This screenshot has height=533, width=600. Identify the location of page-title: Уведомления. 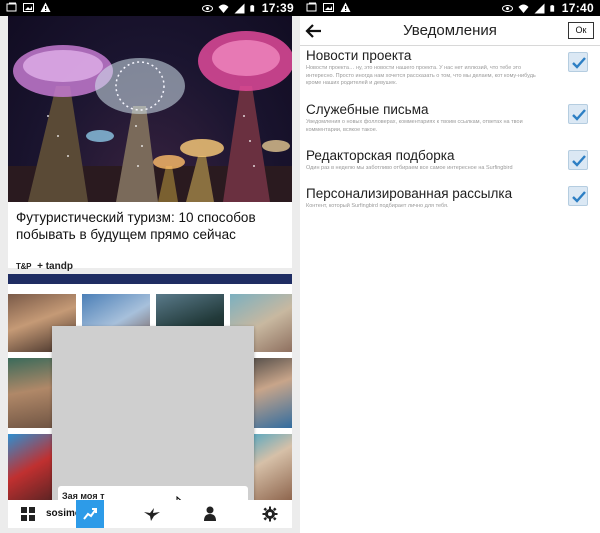
(450, 30).